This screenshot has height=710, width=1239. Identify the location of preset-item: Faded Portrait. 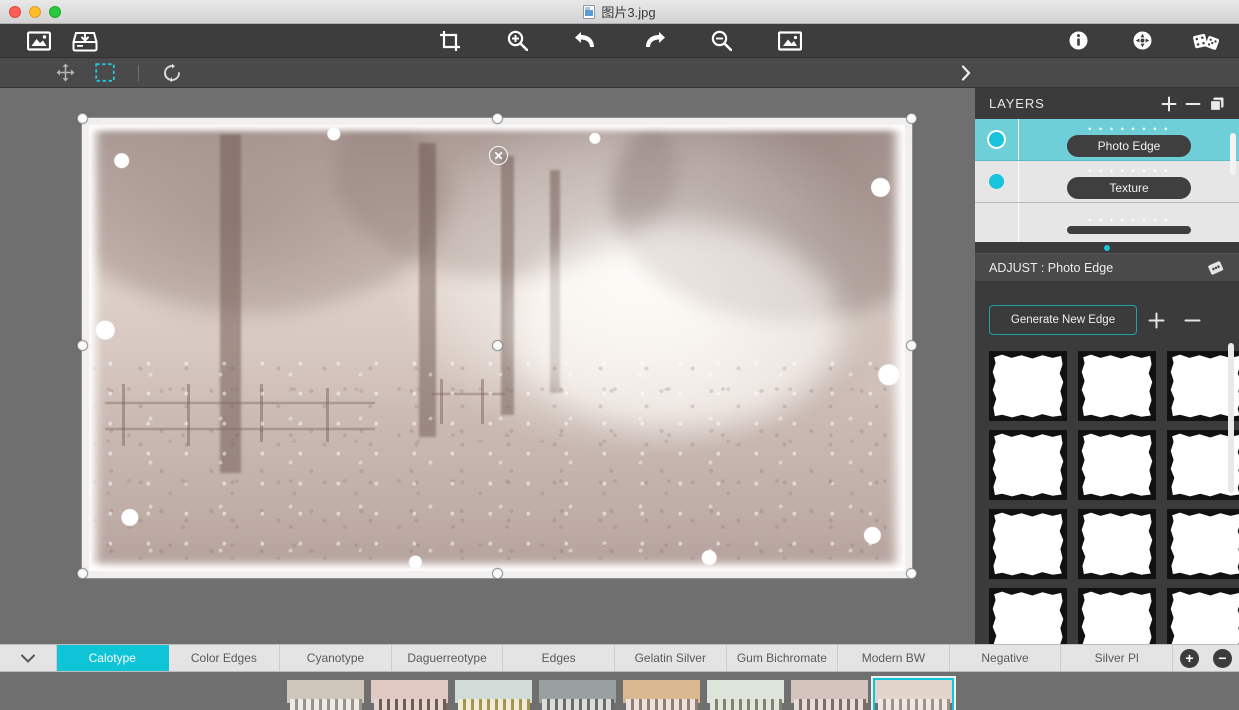
(577, 694).